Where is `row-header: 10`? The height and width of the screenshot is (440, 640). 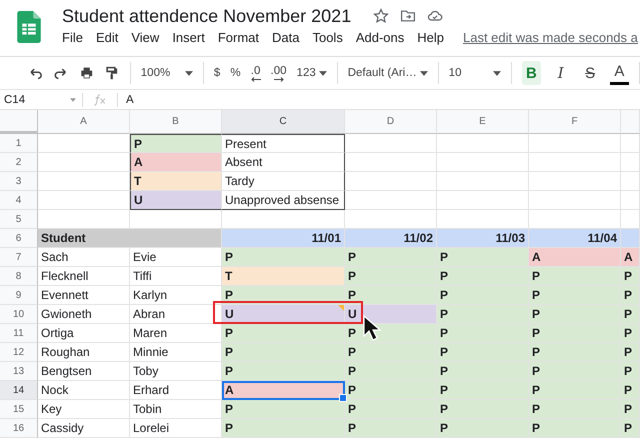
row-header: 10 is located at coordinates (19, 314).